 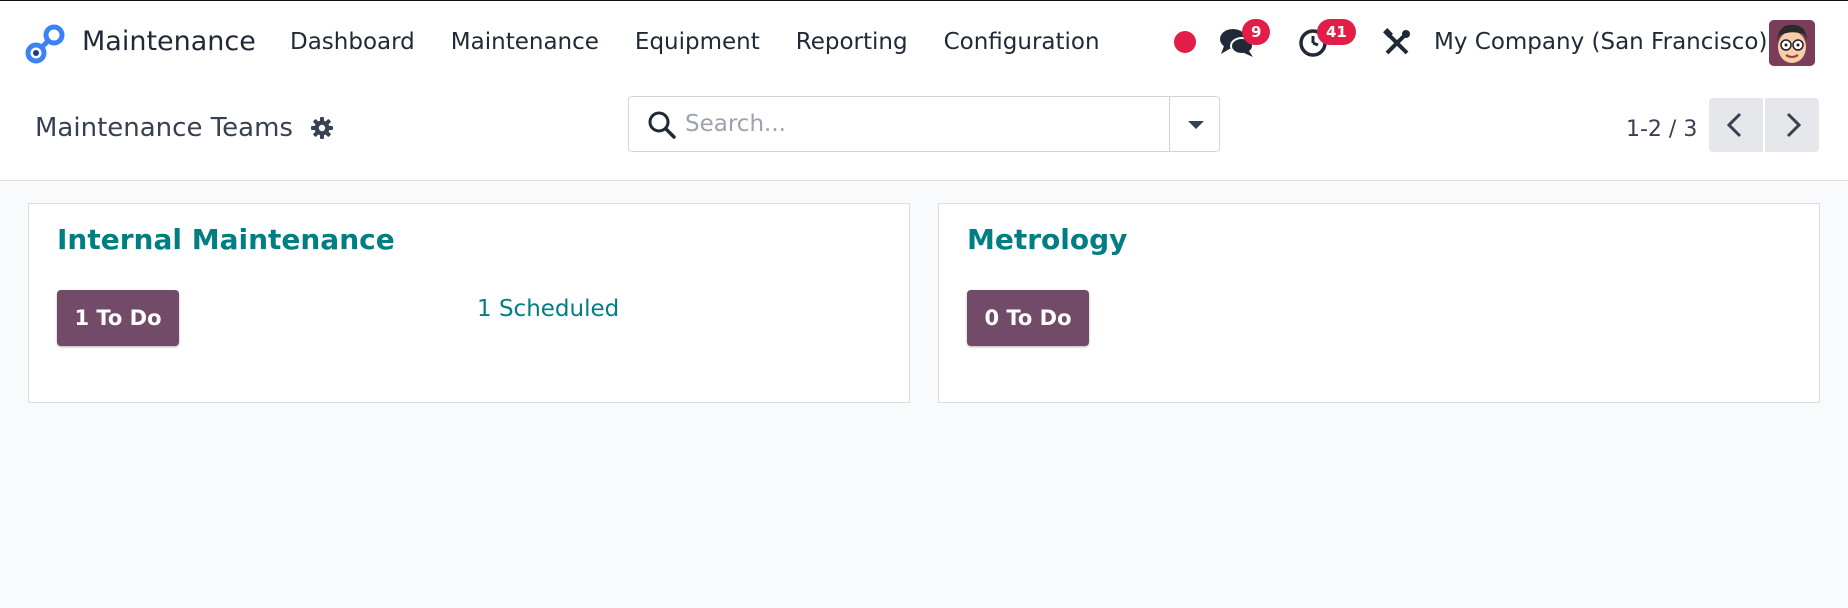 I want to click on chevron-right-icon, so click(x=1794, y=125).